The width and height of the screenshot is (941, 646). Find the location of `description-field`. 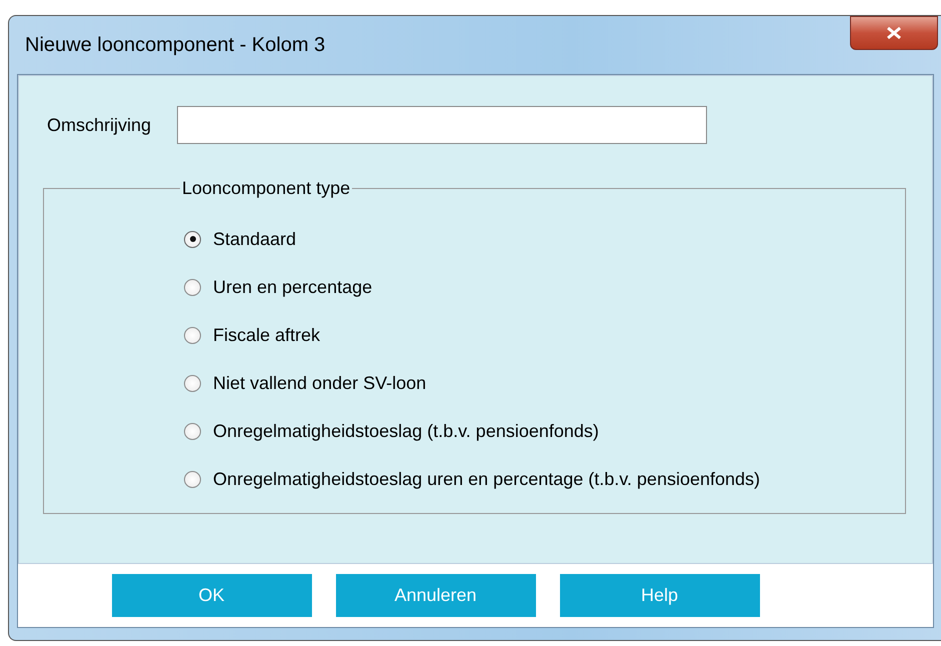

description-field is located at coordinates (442, 125).